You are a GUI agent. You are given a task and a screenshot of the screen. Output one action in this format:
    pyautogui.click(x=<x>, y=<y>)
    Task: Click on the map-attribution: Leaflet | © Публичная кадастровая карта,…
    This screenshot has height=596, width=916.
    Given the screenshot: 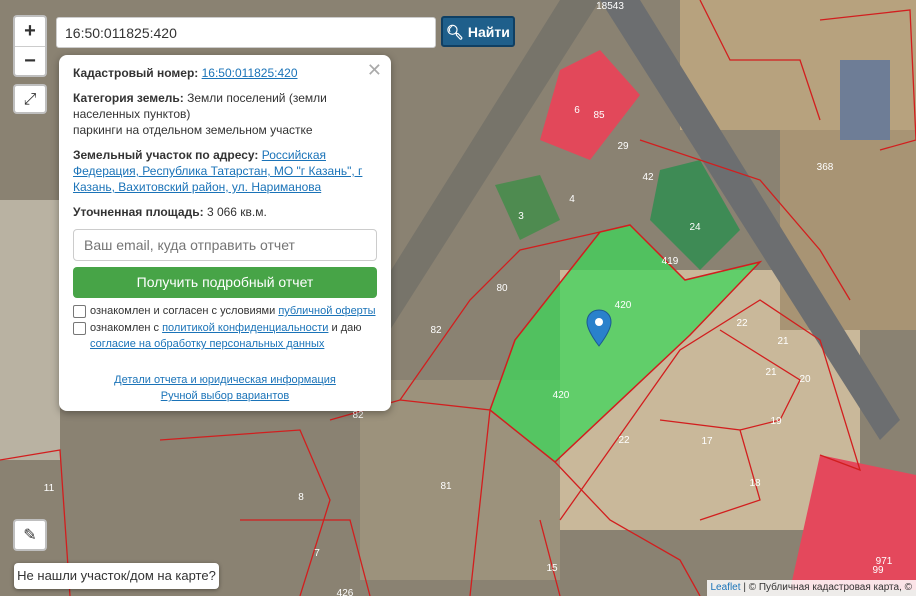 What is the action you would take?
    pyautogui.click(x=811, y=588)
    